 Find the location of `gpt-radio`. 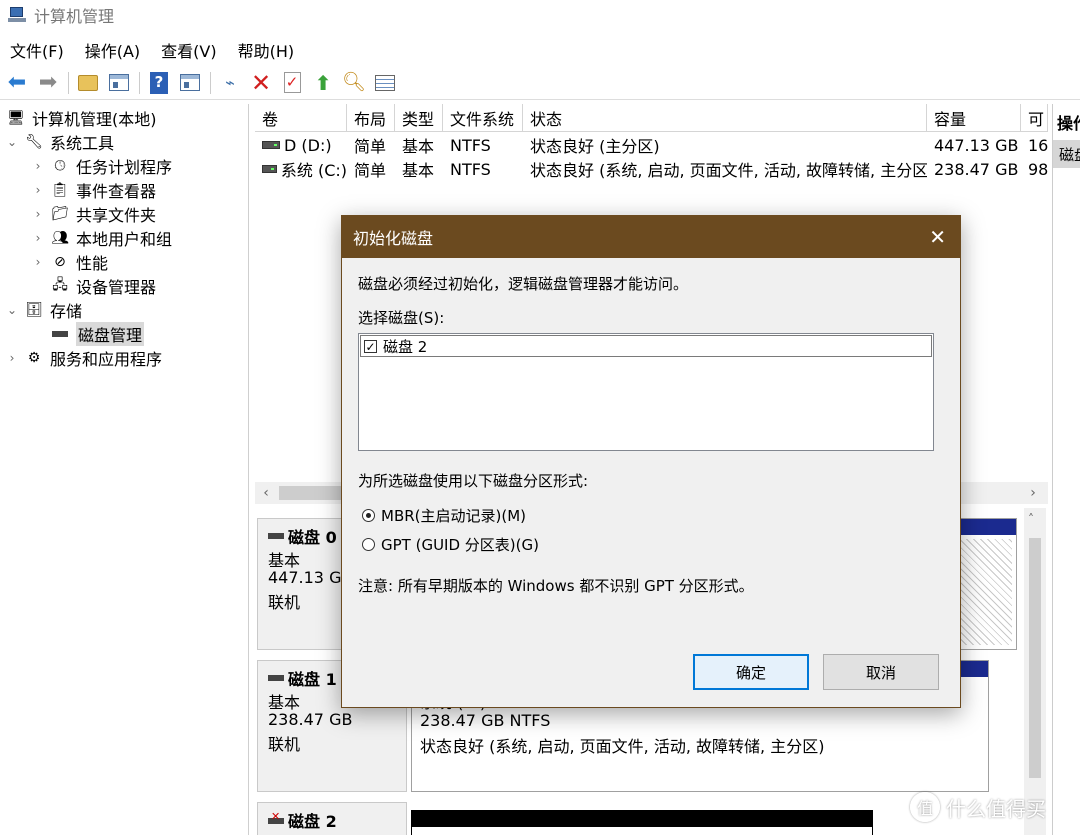

gpt-radio is located at coordinates (368, 544).